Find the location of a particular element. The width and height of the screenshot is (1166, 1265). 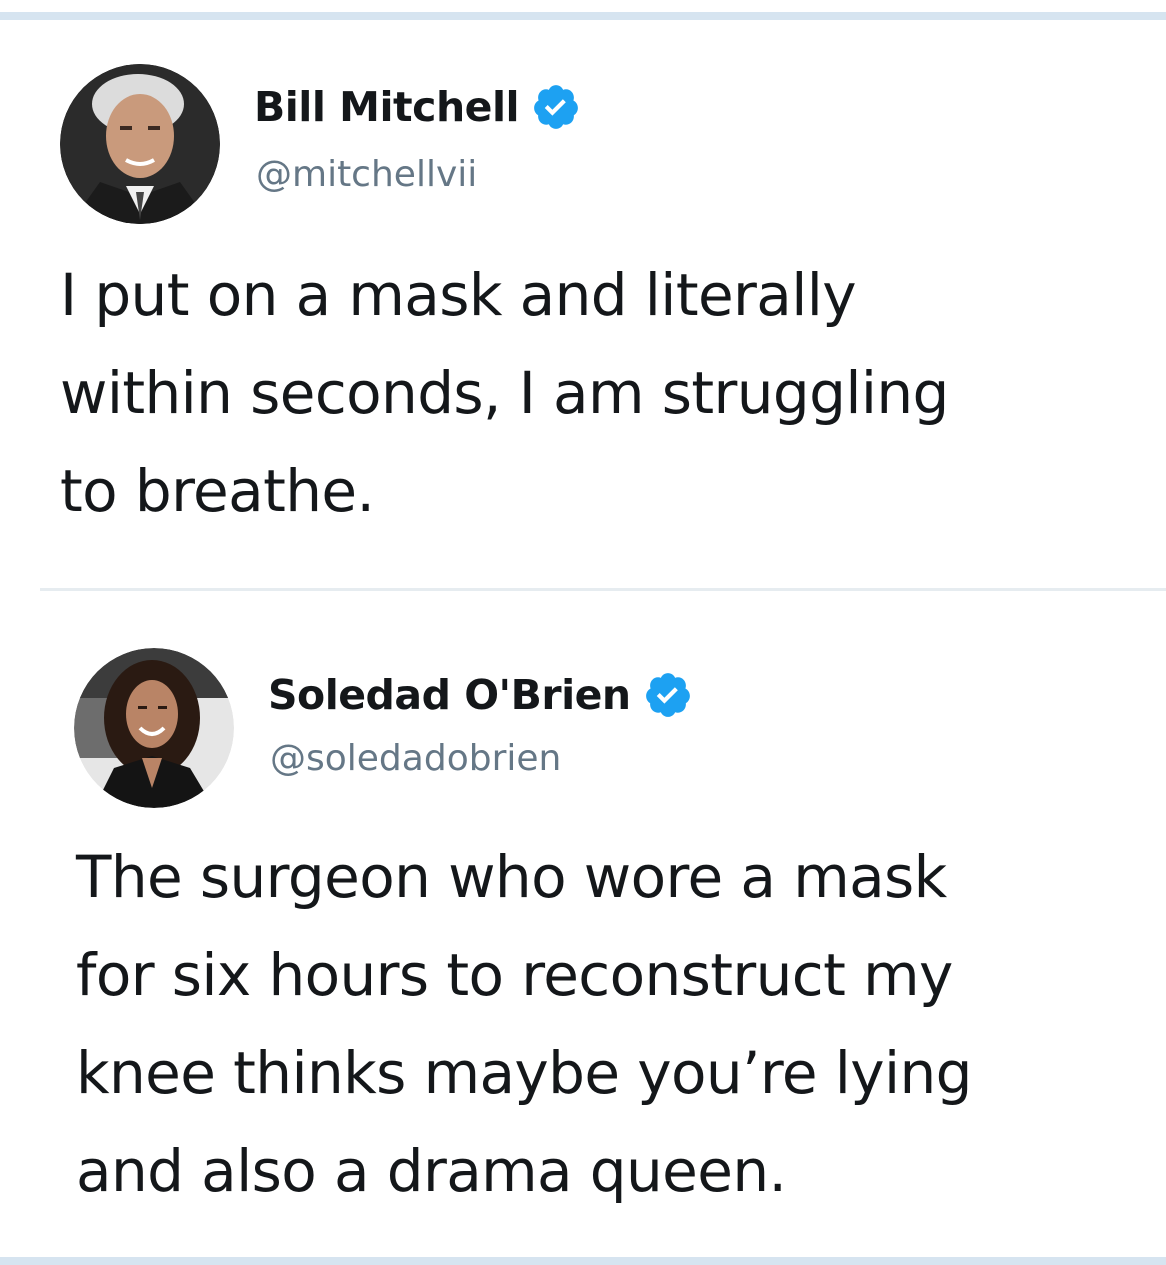

name-row: Bill Mitchell is located at coordinates (417, 107).